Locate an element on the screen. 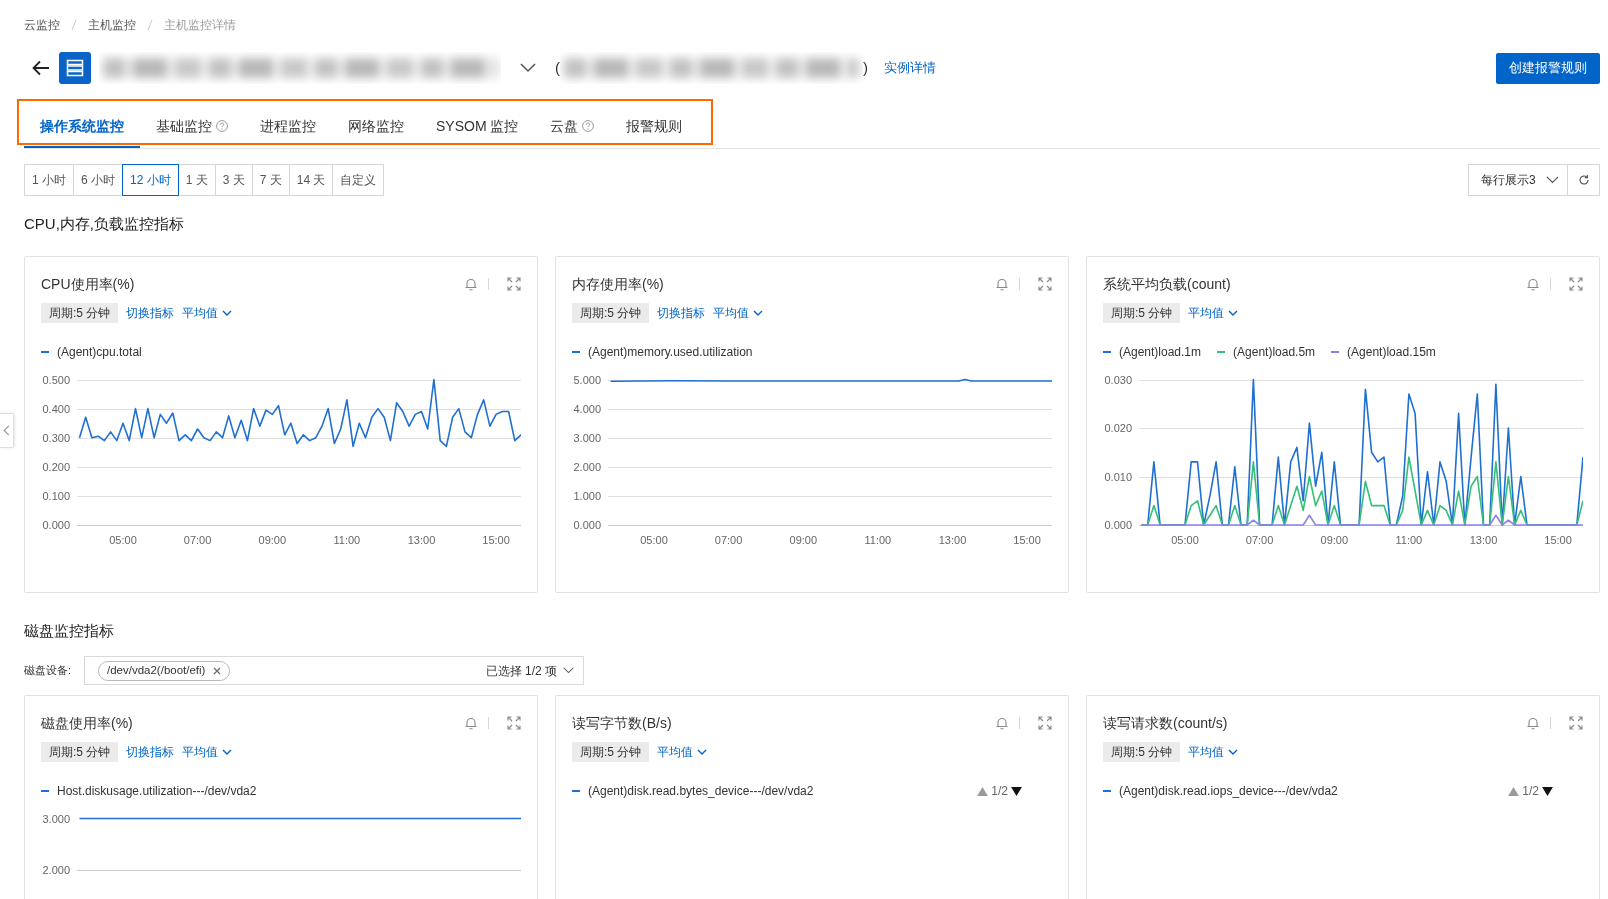 The image size is (1608, 899). layout-select: 每行展示3 is located at coordinates (1518, 180).